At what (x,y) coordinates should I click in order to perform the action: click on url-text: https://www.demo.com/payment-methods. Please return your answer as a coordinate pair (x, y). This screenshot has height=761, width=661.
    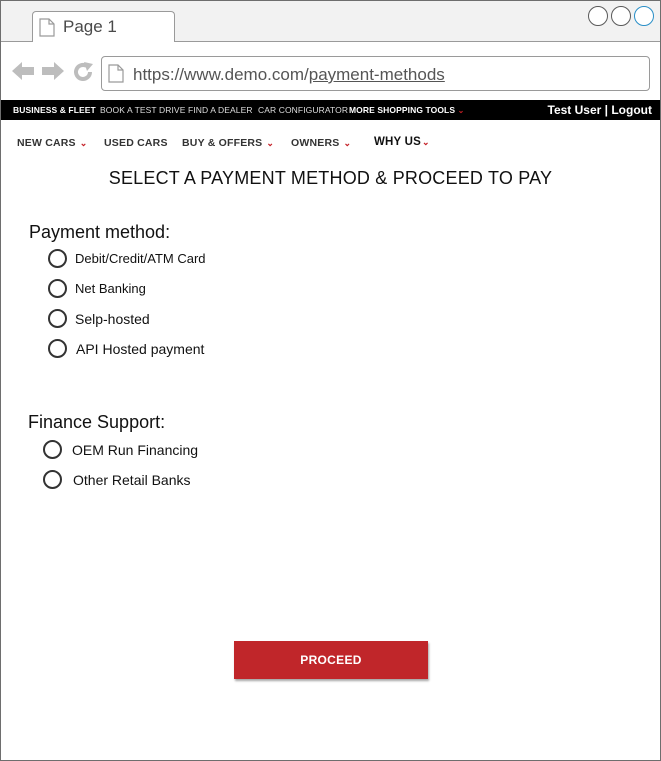
    Looking at the image, I should click on (289, 75).